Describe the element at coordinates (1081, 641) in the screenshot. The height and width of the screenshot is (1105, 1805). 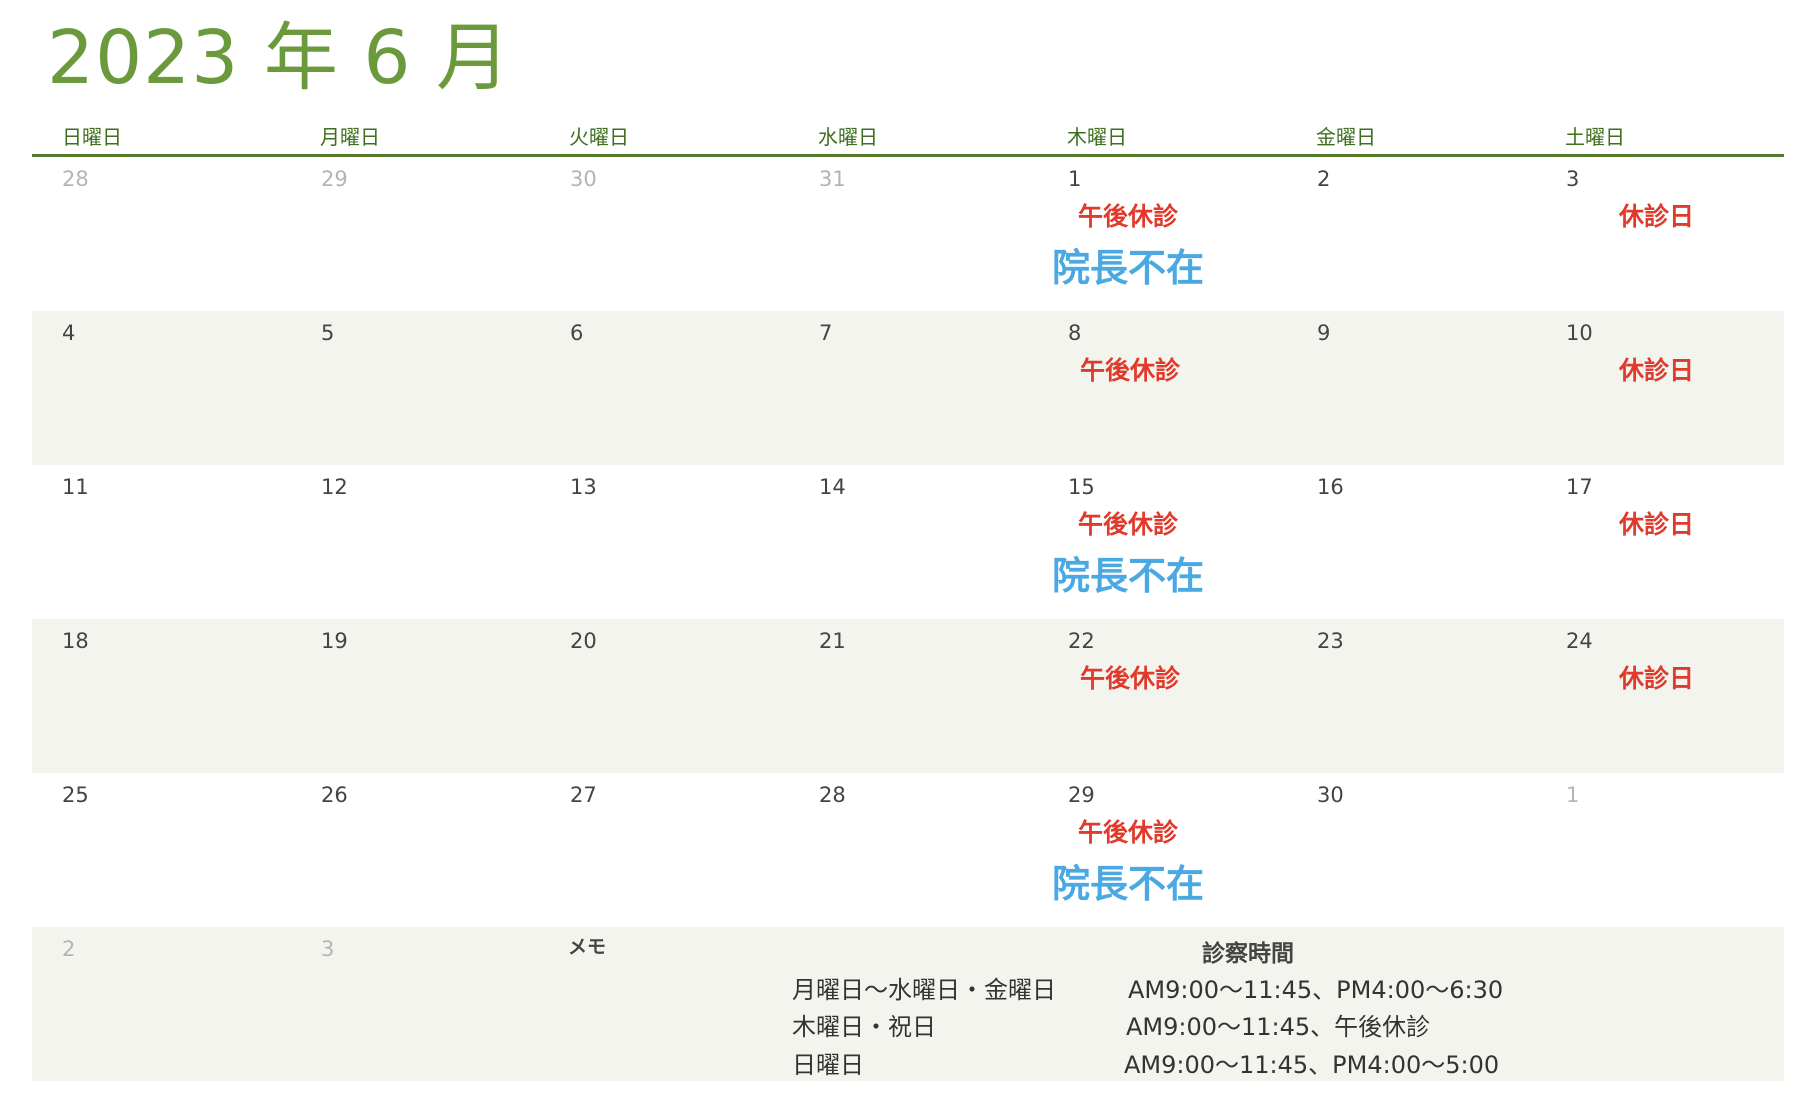
I see `day-number: 22` at that location.